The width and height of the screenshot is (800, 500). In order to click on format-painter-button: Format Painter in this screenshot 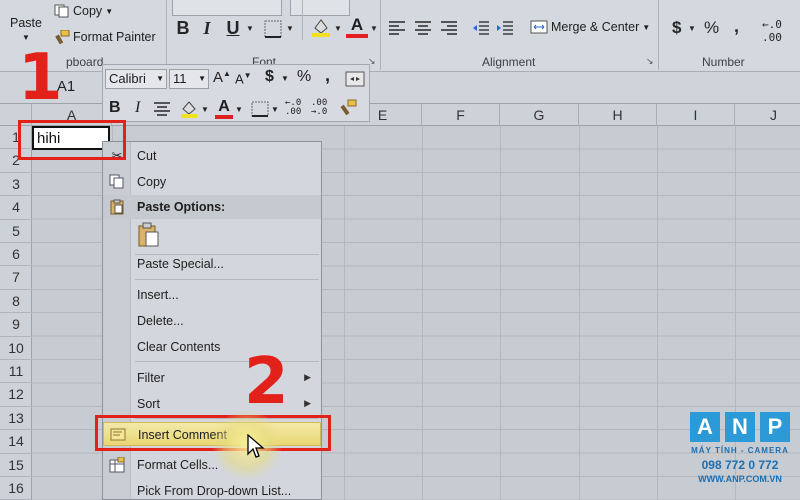, I will do `click(105, 37)`.